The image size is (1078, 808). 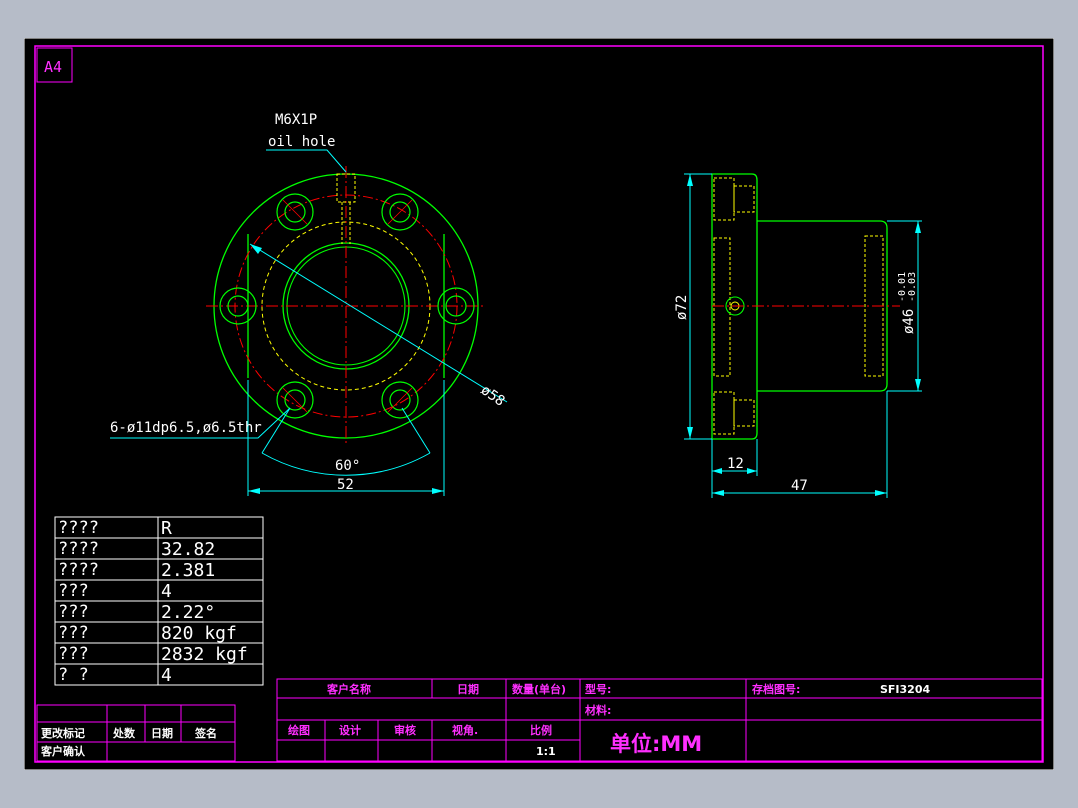 I want to click on spec-row-value: 2832 kgf, so click(x=204, y=654).